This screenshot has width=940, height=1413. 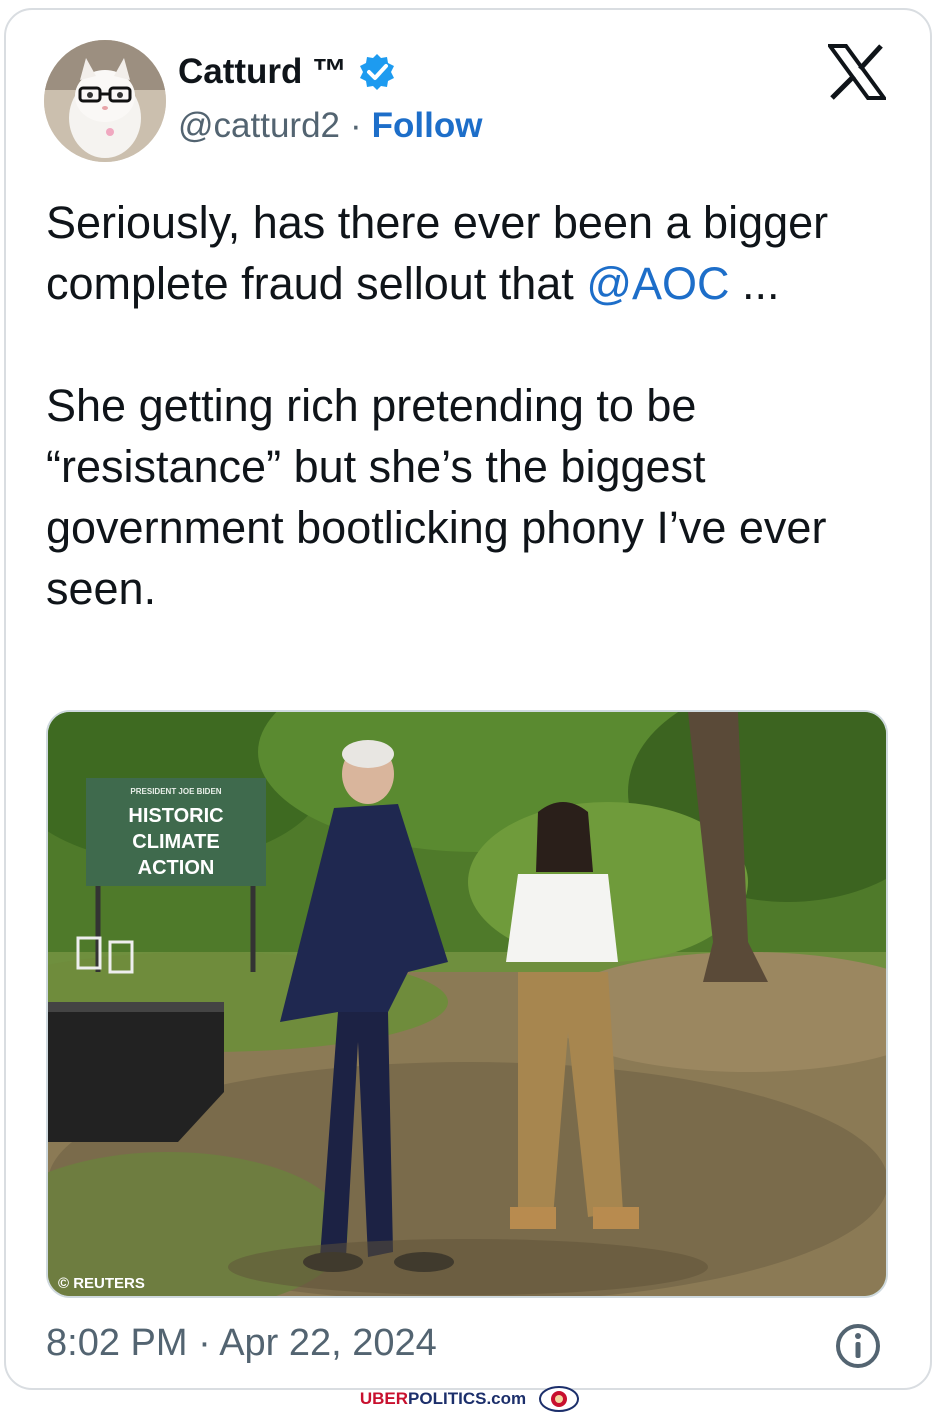 What do you see at coordinates (175, 816) in the screenshot?
I see `sign-line-1: HISTORIC` at bounding box center [175, 816].